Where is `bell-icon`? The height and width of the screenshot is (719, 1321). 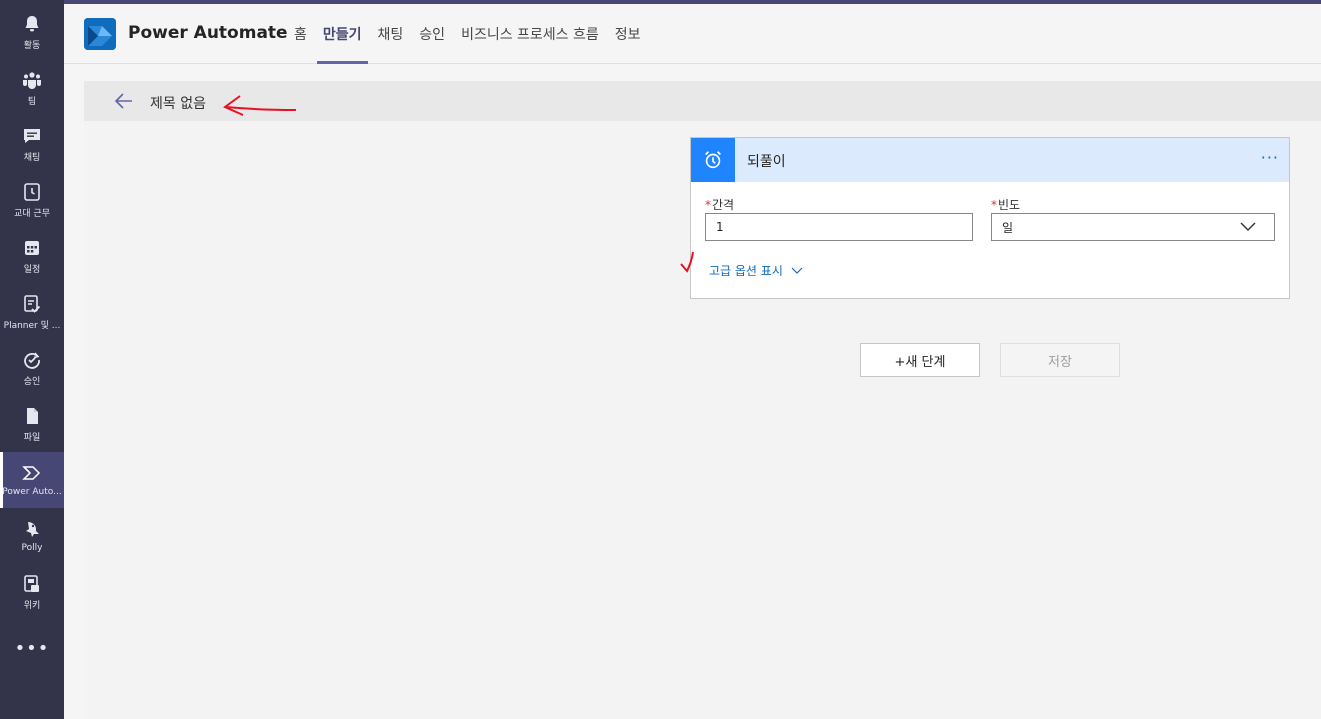 bell-icon is located at coordinates (32, 23).